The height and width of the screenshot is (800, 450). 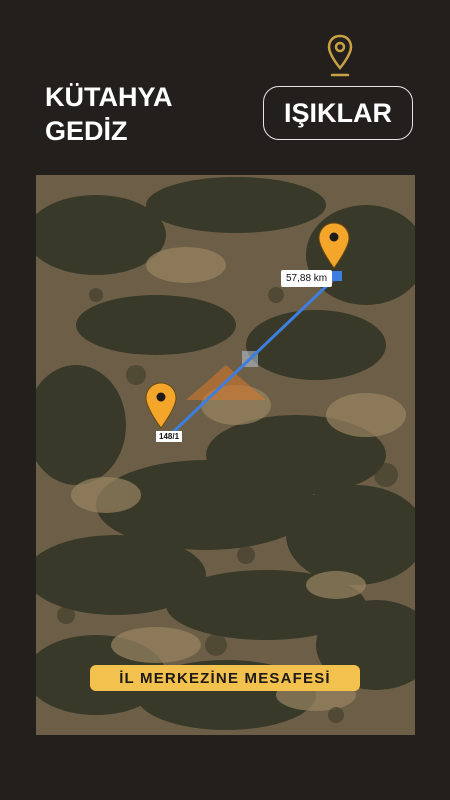 I want to click on location-title: KÜTAHYA GEDİZ, so click(x=109, y=114).